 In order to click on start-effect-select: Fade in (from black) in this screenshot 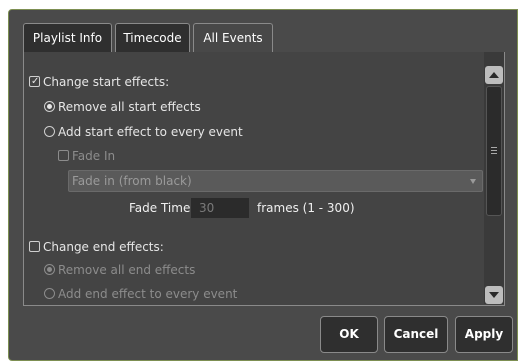, I will do `click(275, 181)`.